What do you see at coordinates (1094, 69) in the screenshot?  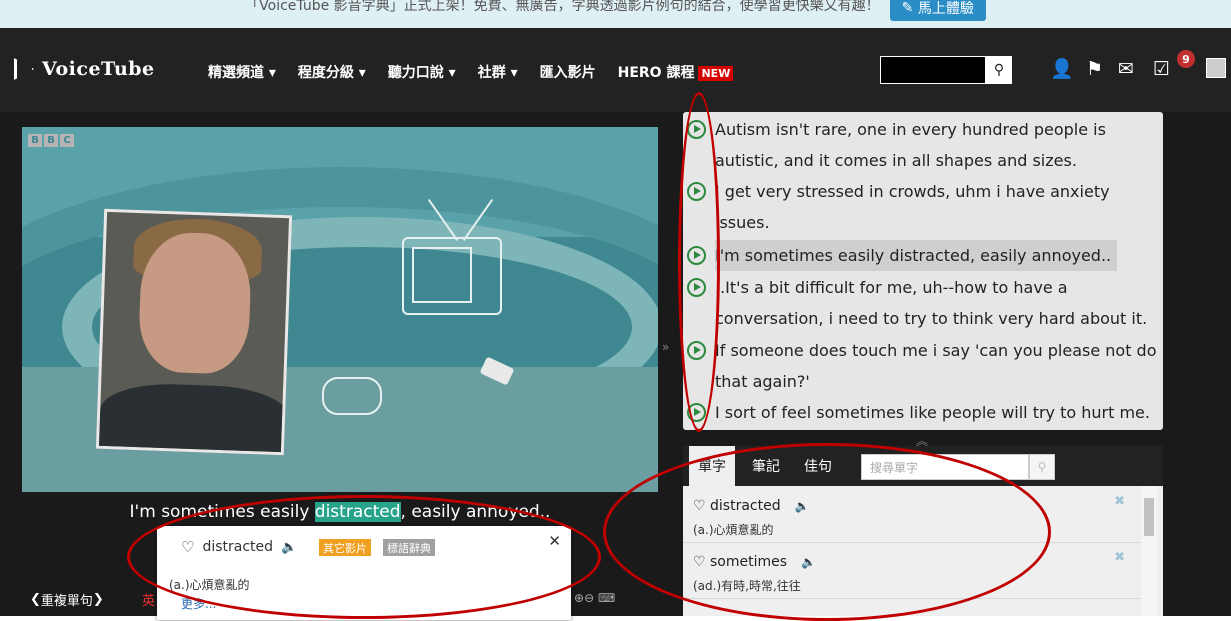 I see `flag-icon: ⚑` at bounding box center [1094, 69].